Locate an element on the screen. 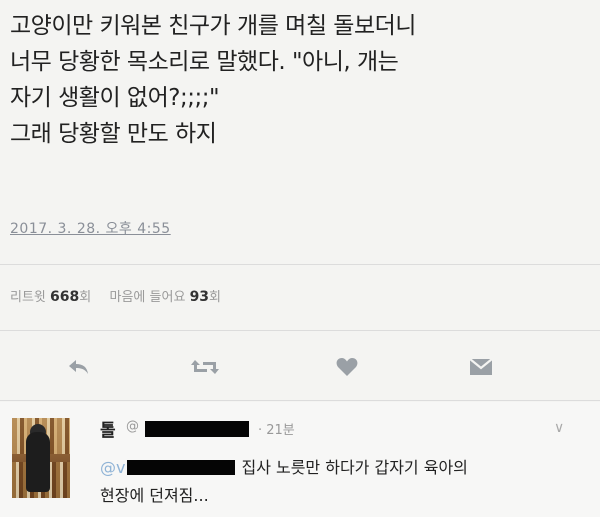 The height and width of the screenshot is (517, 600). tweet-line: 그래 당황할 만도 하지 is located at coordinates (113, 134).